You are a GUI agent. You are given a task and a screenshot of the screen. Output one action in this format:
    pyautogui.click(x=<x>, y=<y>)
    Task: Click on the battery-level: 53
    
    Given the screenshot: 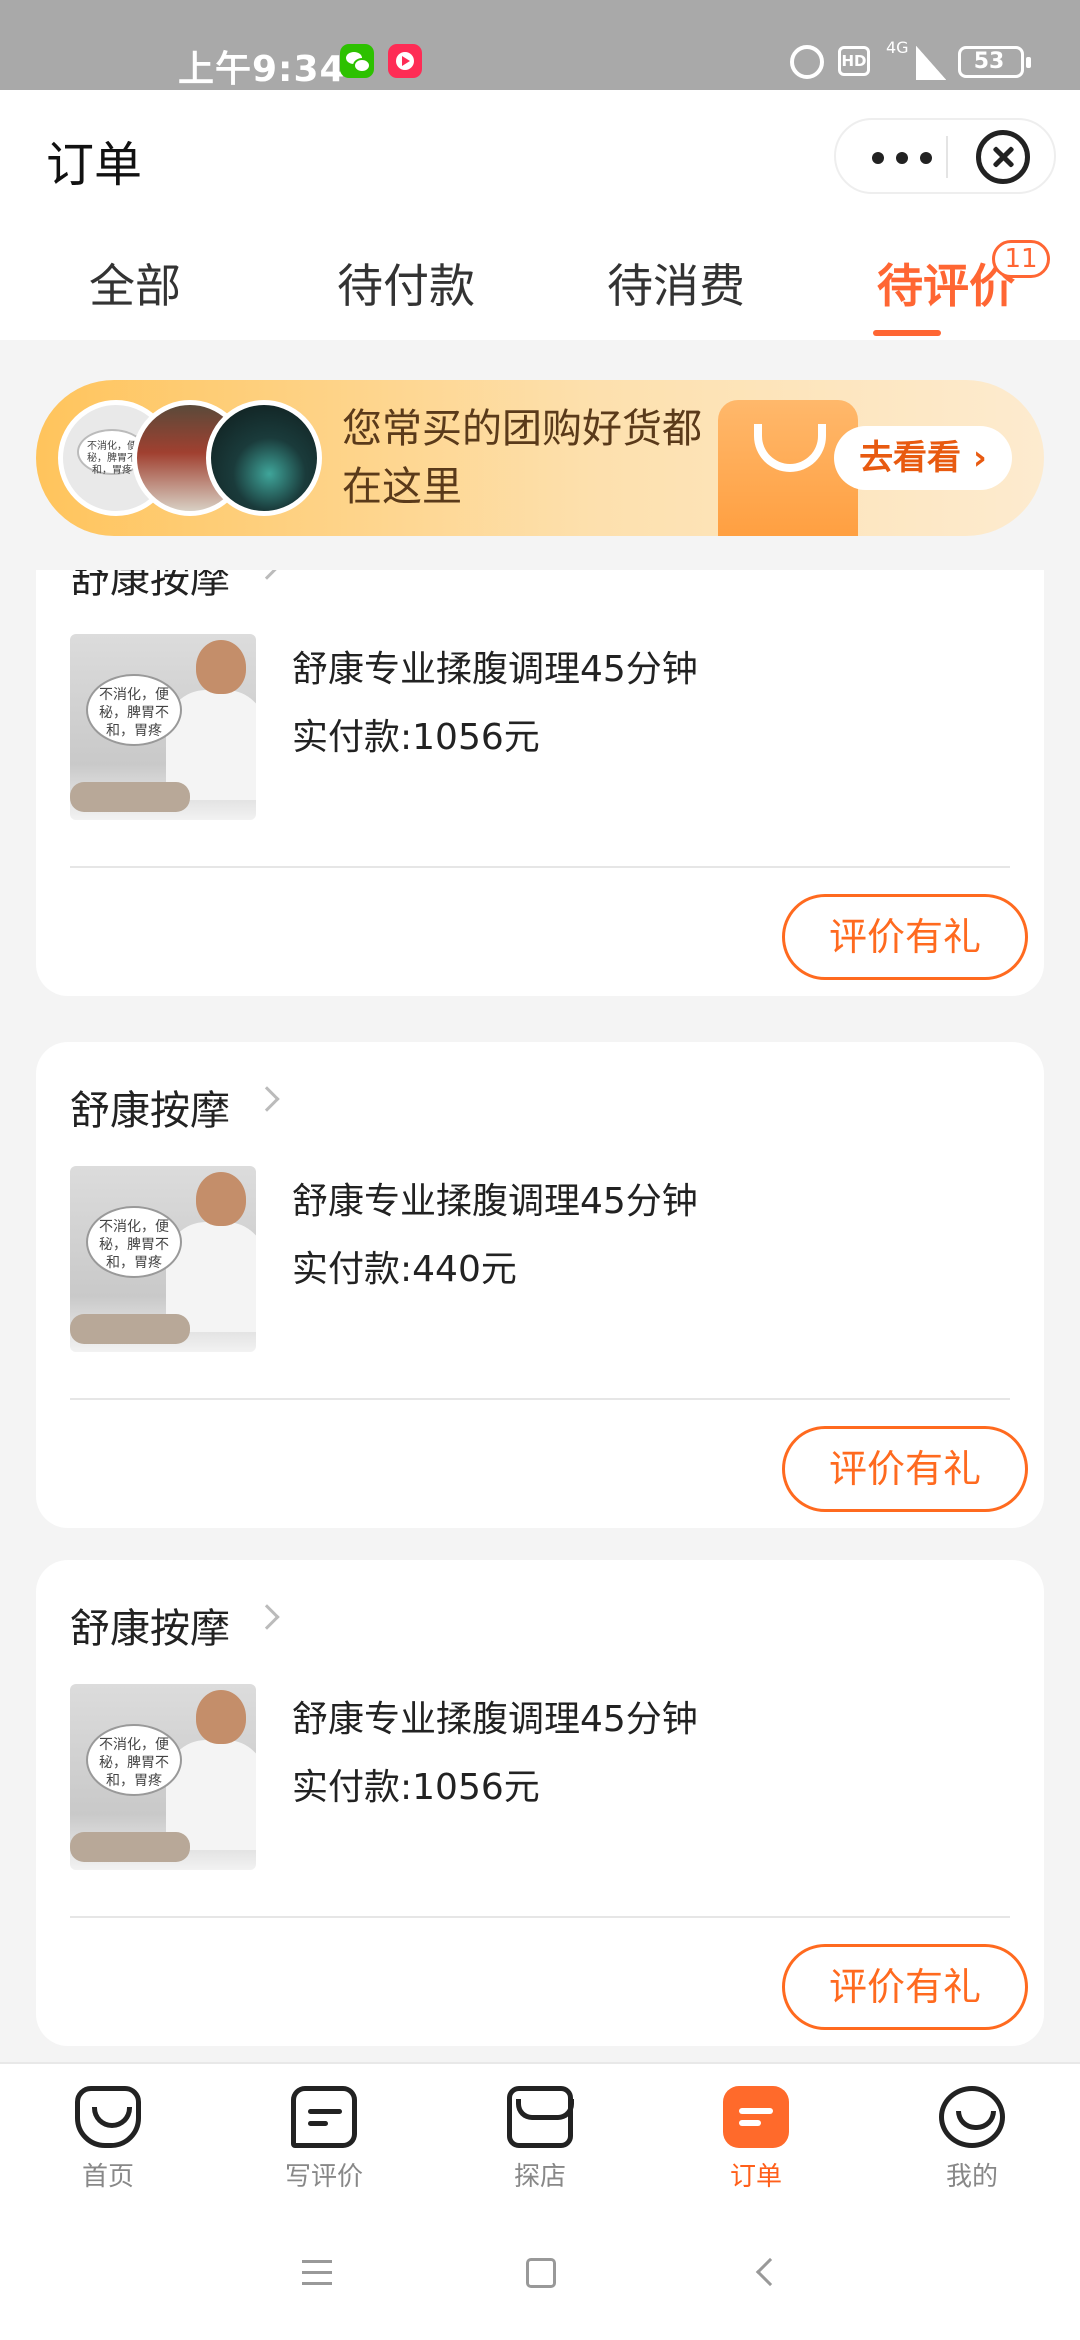 What is the action you would take?
    pyautogui.click(x=989, y=61)
    